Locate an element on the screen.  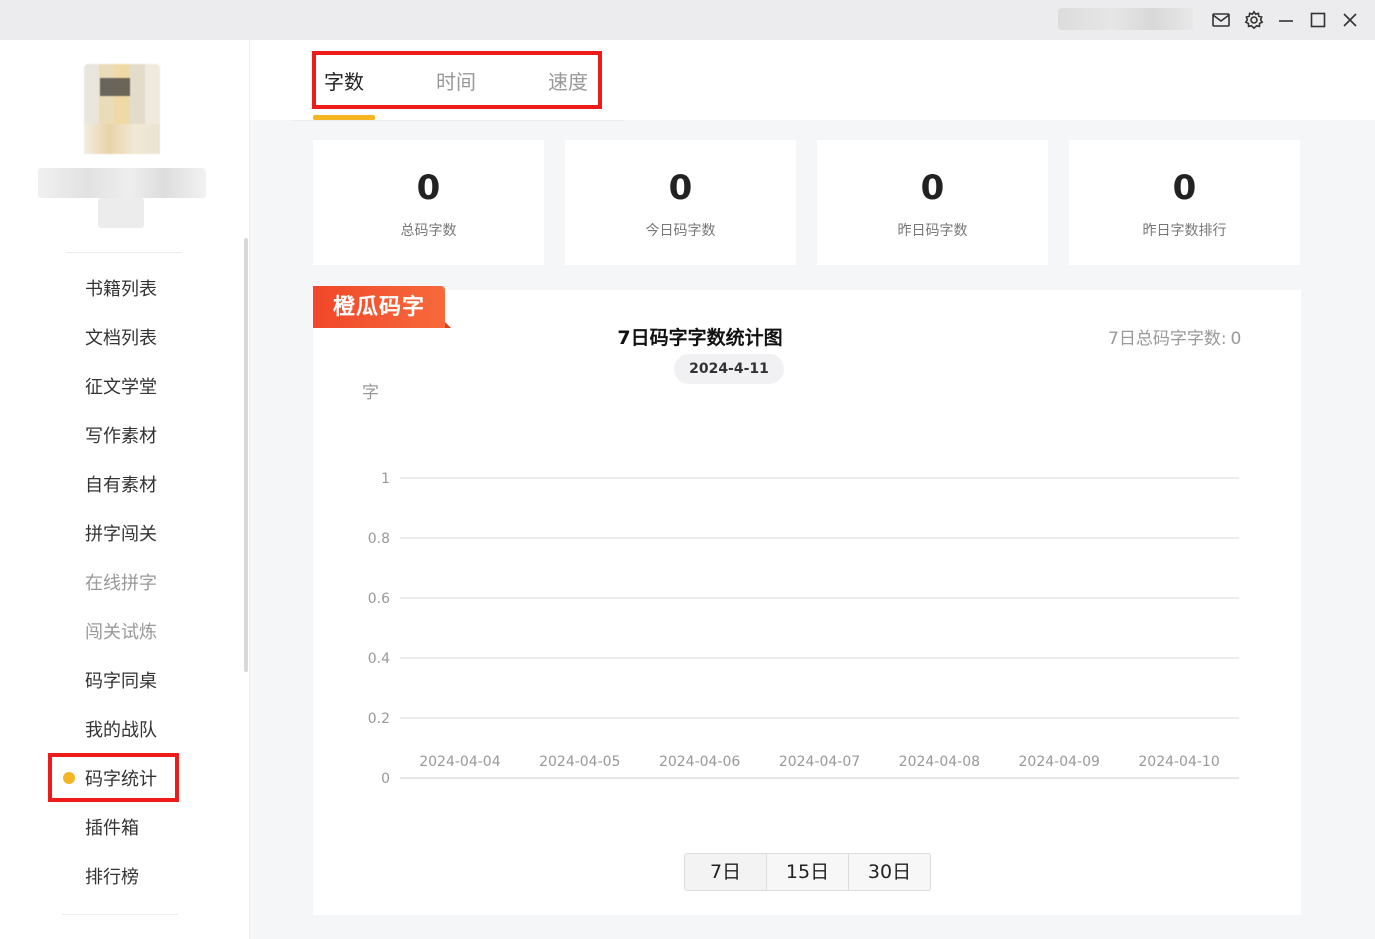
sidebar-item-leaderboard: 排行榜 is located at coordinates (112, 878).